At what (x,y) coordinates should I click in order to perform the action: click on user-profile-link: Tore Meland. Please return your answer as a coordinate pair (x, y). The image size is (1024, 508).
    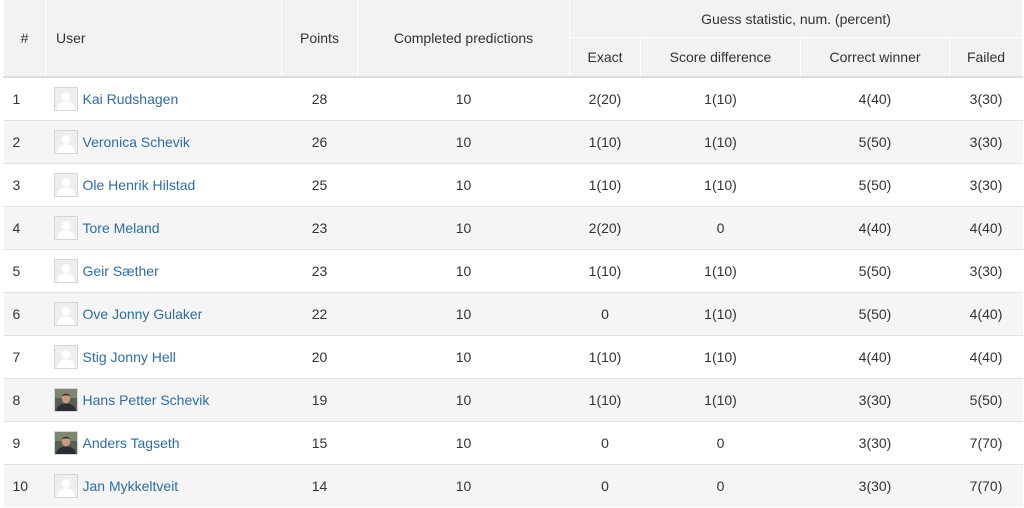
    Looking at the image, I should click on (121, 228).